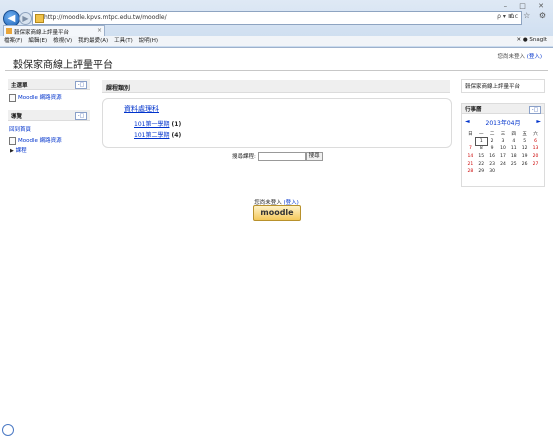  I want to click on course-categories-title: 課程類別, so click(118, 88).